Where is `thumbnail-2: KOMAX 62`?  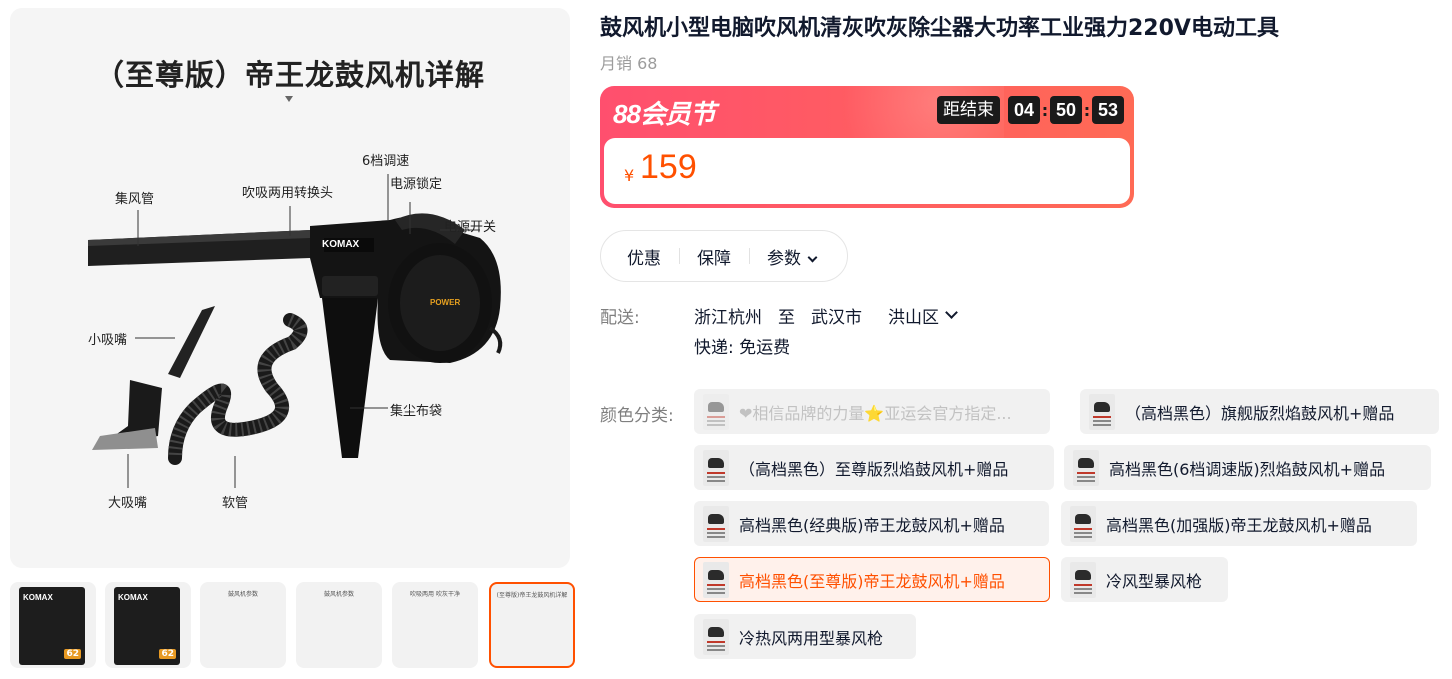 thumbnail-2: KOMAX 62 is located at coordinates (148, 625).